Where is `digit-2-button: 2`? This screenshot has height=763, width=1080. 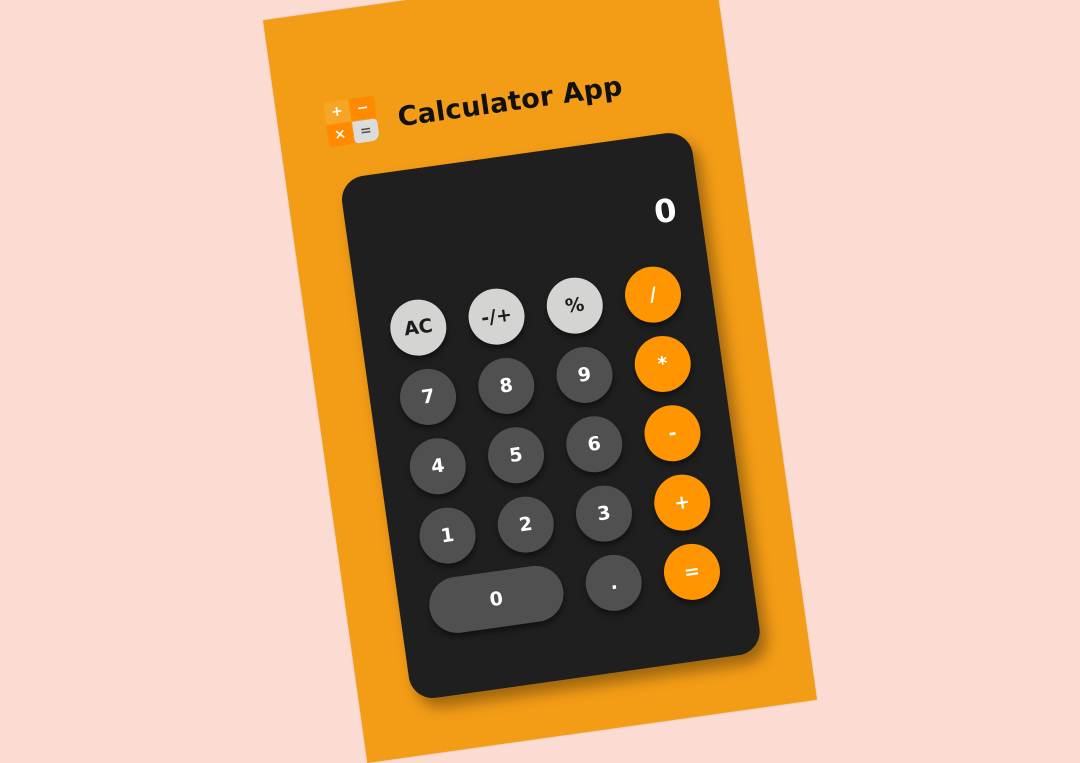 digit-2-button: 2 is located at coordinates (526, 524).